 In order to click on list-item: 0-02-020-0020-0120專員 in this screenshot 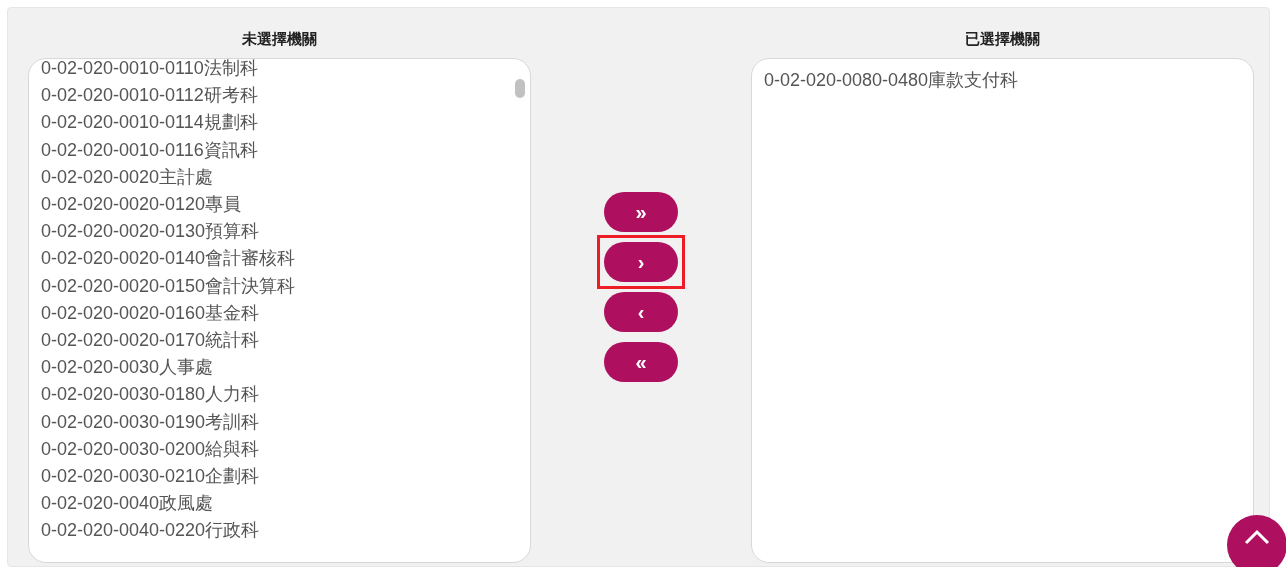, I will do `click(285, 205)`.